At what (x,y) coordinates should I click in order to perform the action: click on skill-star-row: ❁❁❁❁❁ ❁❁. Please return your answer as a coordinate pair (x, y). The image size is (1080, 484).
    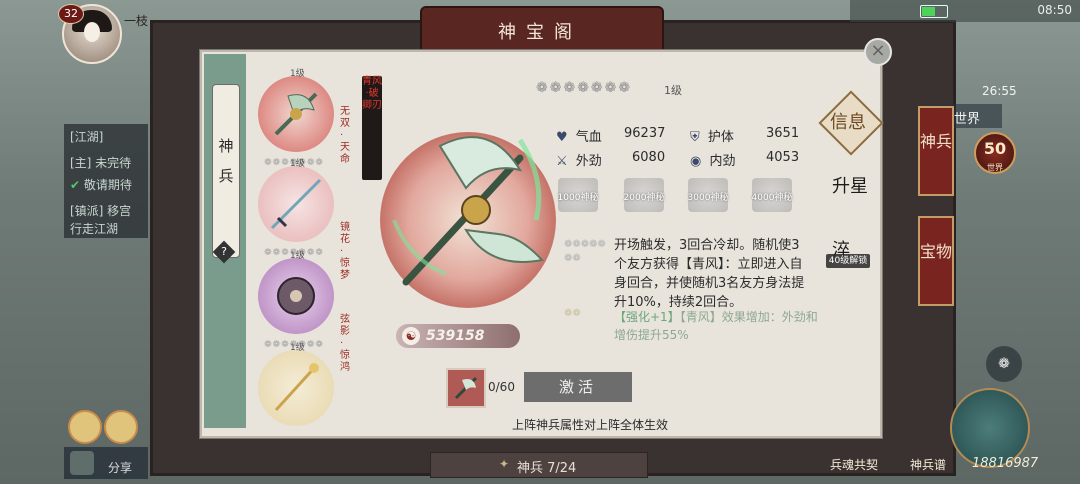
    Looking at the image, I should click on (585, 251).